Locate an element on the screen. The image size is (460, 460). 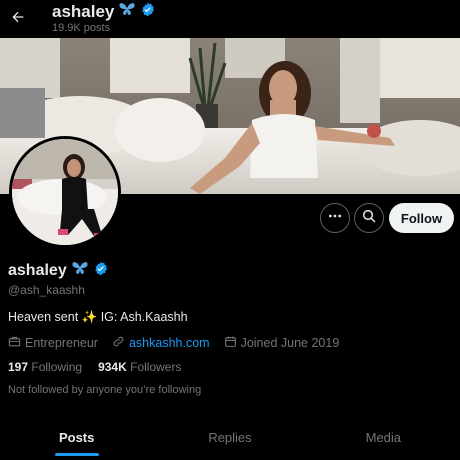
bio: Heaven sent ✨ IG: Ash.Kaashh is located at coordinates (98, 317).